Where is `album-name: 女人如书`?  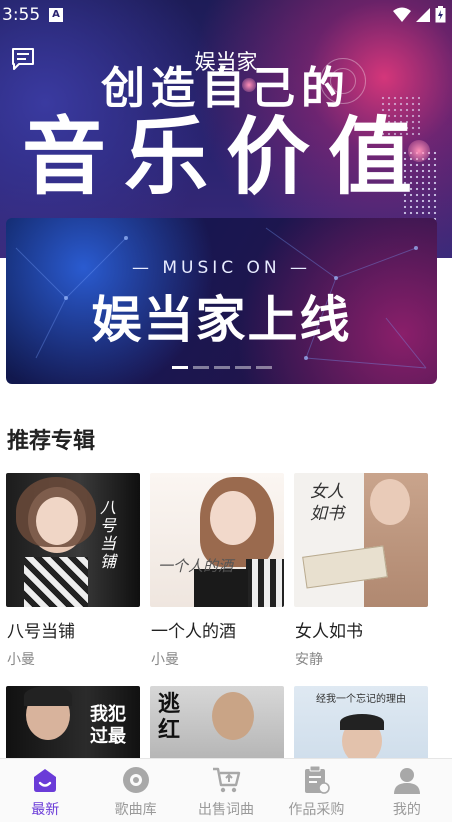 album-name: 女人如书 is located at coordinates (329, 632).